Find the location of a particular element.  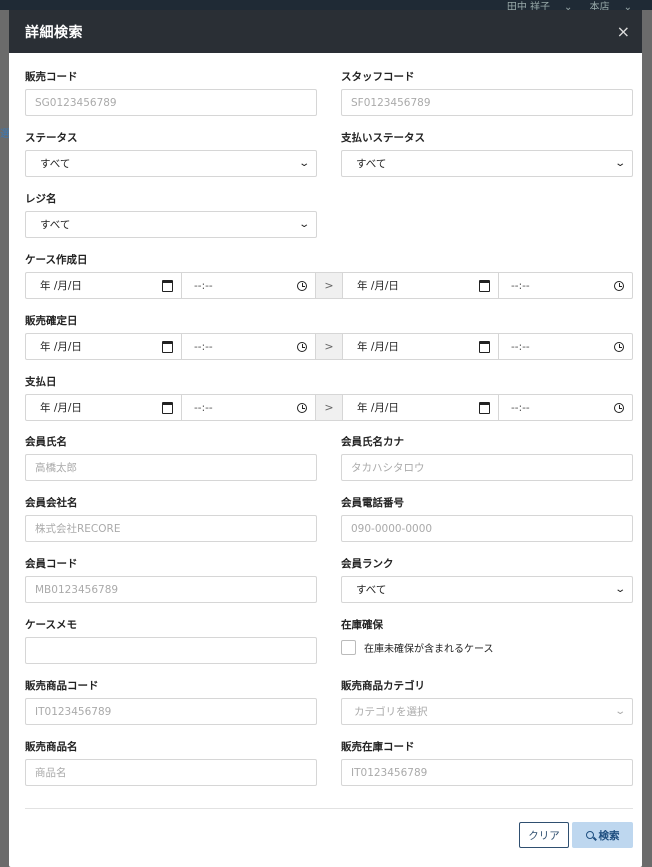

sales-item-category-placeholder: カテゴリを選択 is located at coordinates (391, 712).